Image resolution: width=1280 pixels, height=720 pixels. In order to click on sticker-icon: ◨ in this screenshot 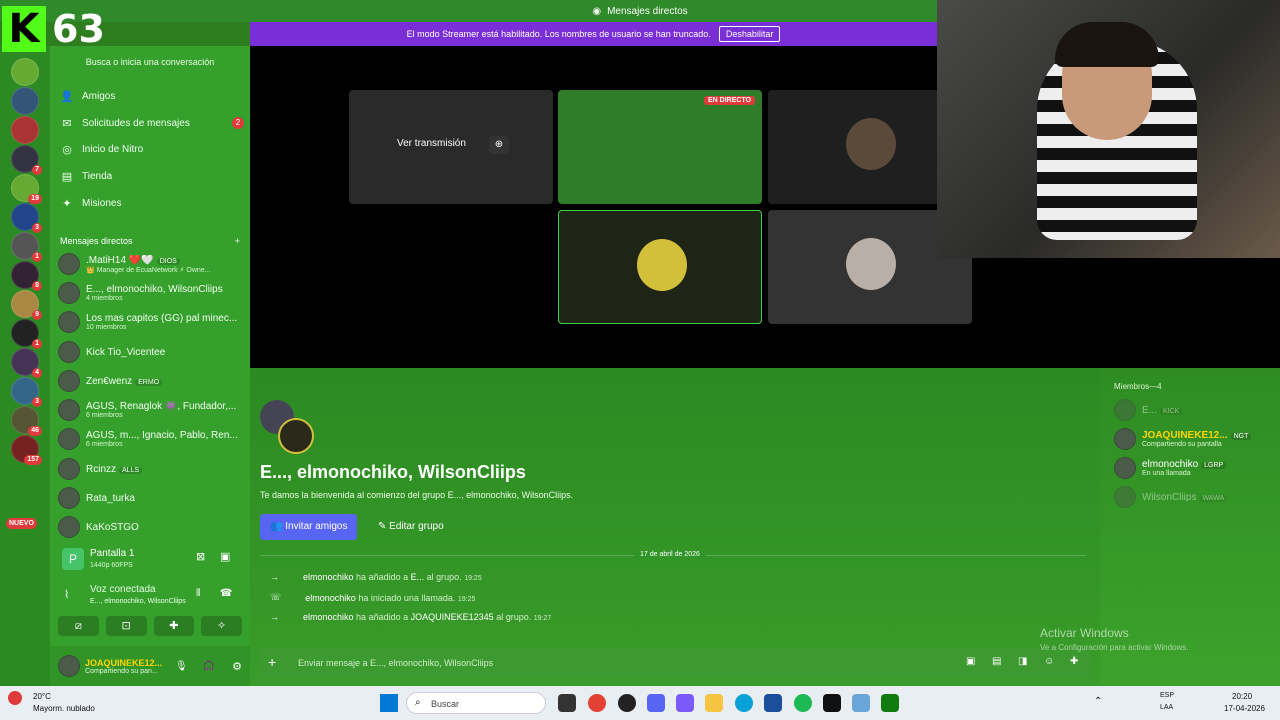, I will do `click(1022, 661)`.